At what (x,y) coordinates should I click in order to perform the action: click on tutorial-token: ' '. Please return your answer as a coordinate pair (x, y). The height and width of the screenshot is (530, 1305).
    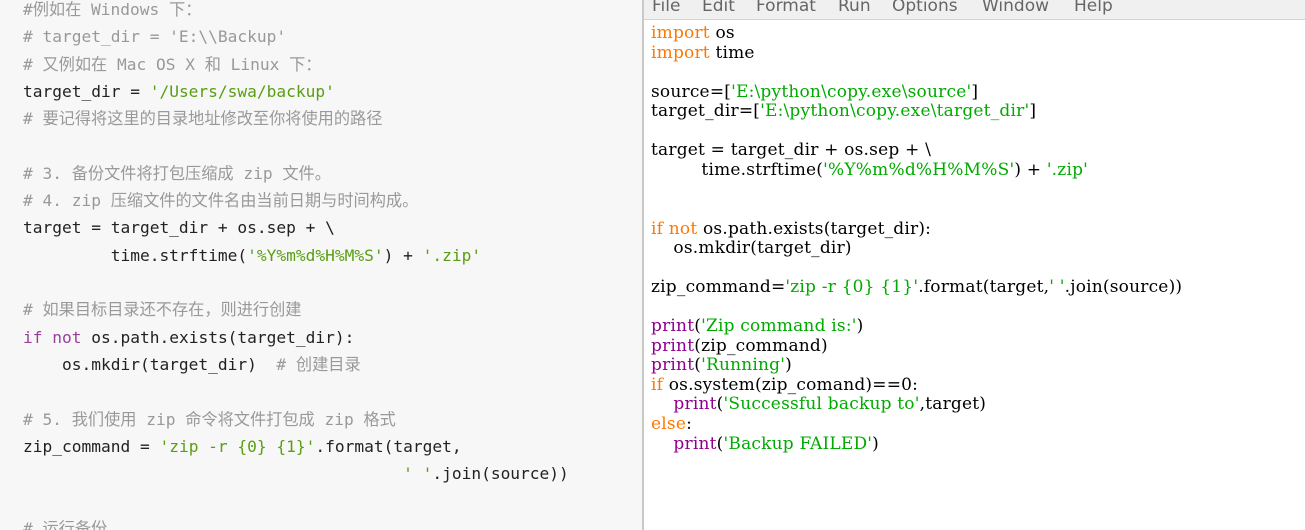
    Looking at the image, I should click on (418, 474).